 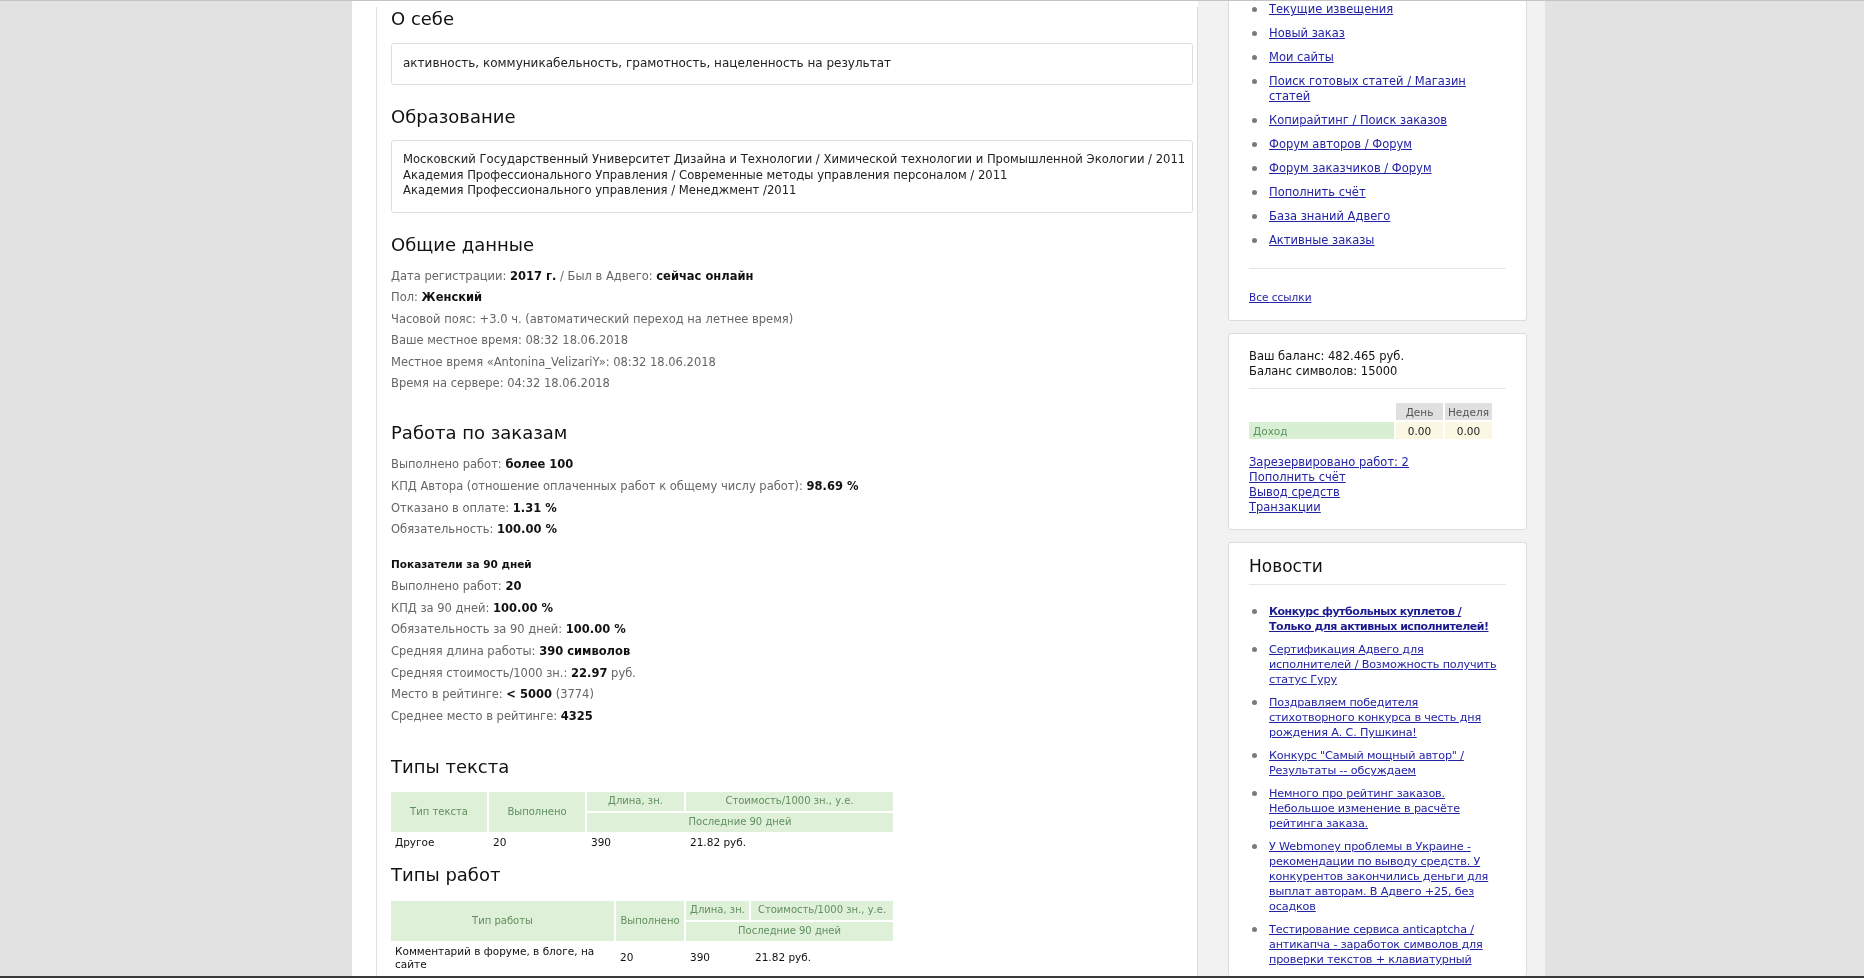 What do you see at coordinates (705, 175) in the screenshot?
I see `education-entry: Академия Профессионального Управления / Современные методы управления персоналом / 2011` at bounding box center [705, 175].